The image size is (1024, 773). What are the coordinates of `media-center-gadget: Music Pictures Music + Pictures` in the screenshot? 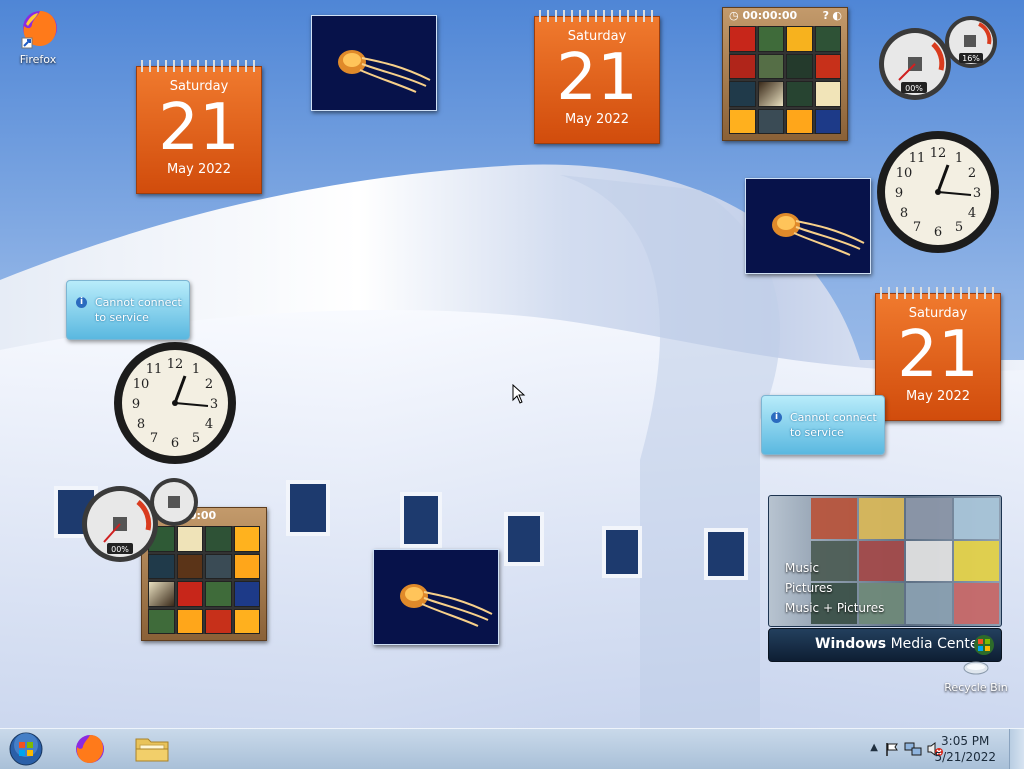 It's located at (885, 561).